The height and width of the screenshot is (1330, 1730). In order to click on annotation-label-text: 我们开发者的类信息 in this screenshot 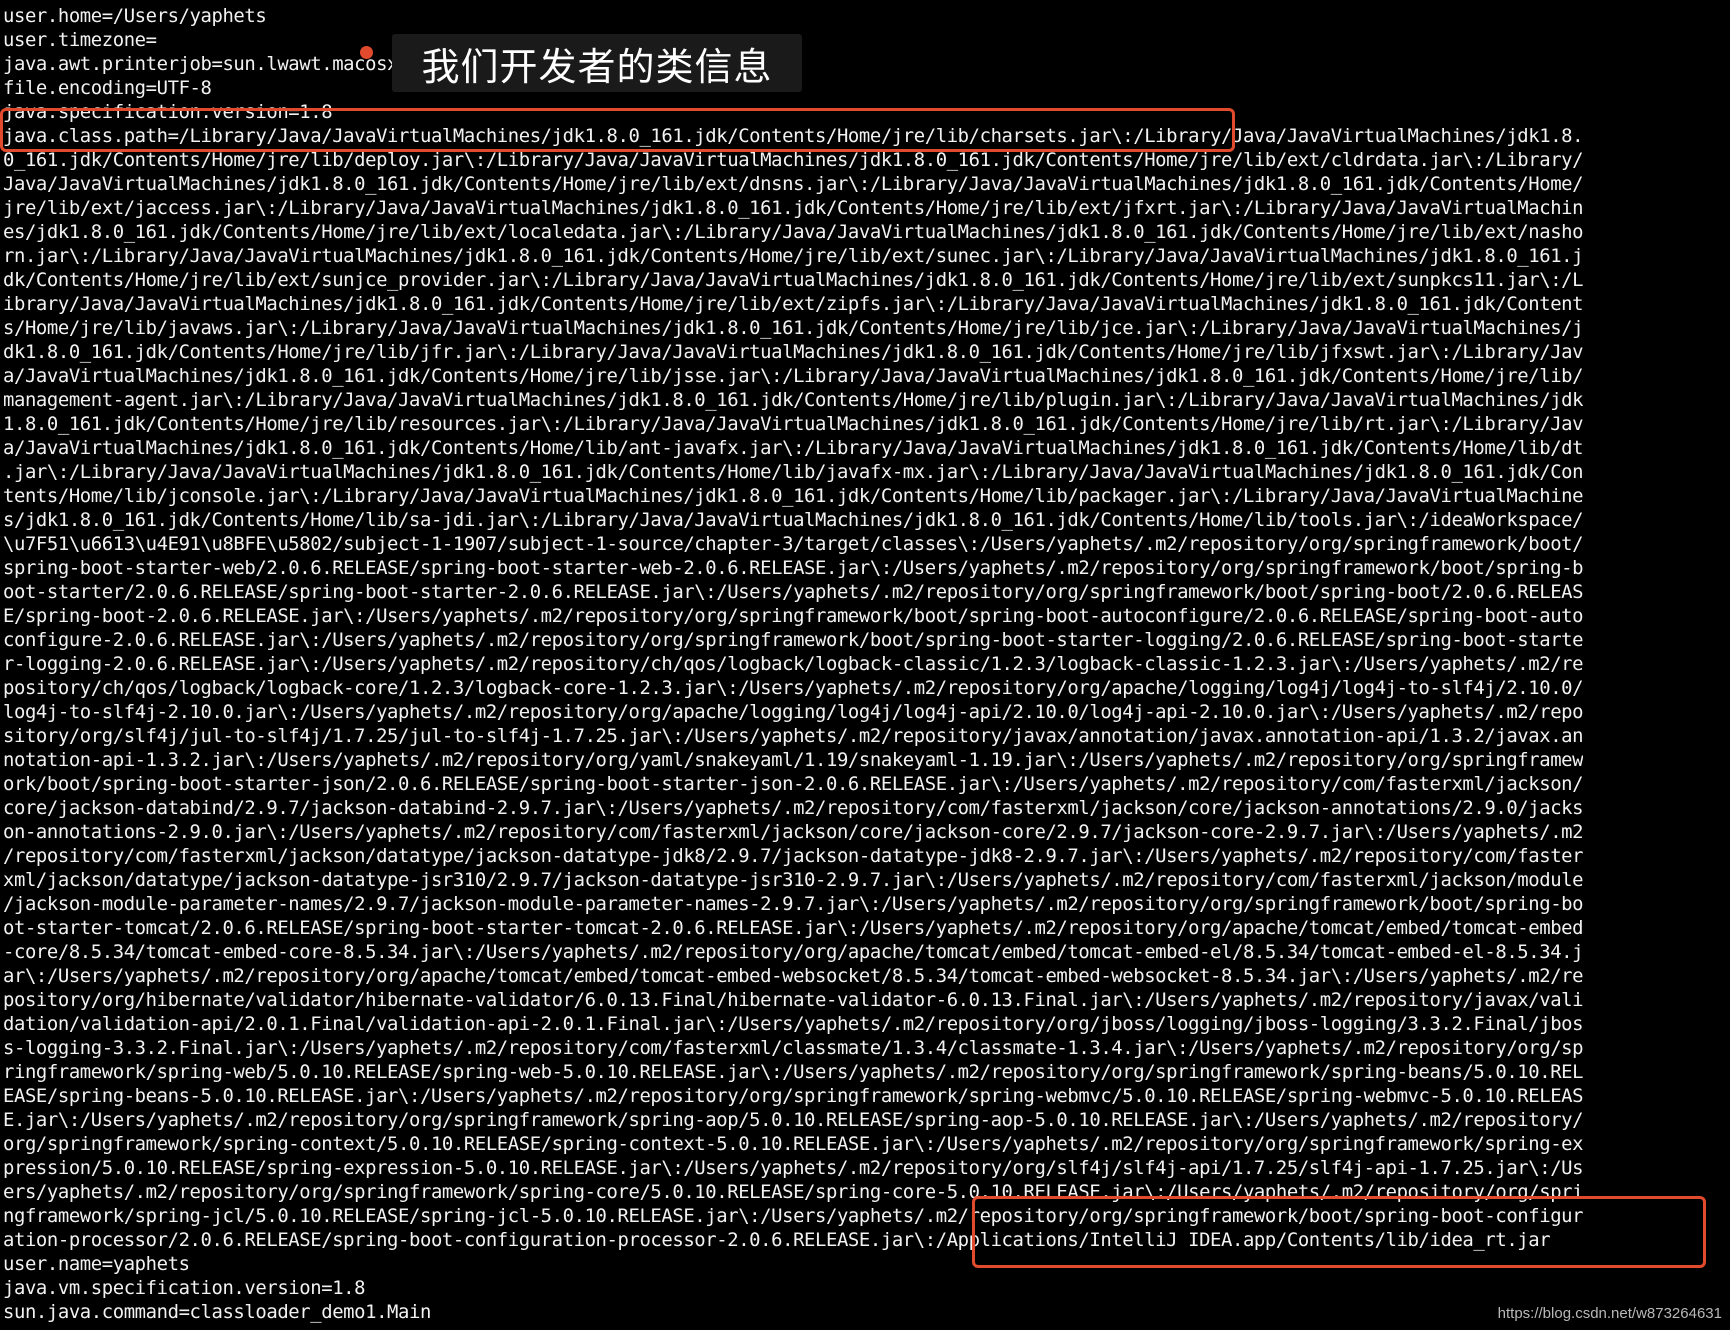, I will do `click(597, 66)`.